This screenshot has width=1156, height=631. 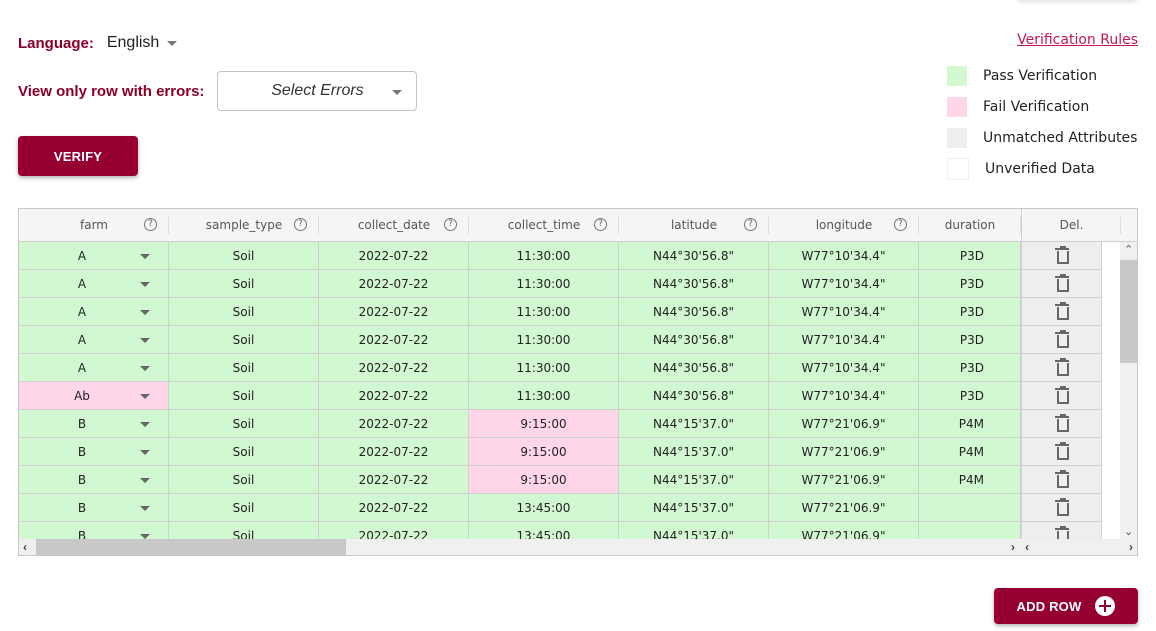 What do you see at coordinates (1071, 225) in the screenshot?
I see `column-header-del: Del.` at bounding box center [1071, 225].